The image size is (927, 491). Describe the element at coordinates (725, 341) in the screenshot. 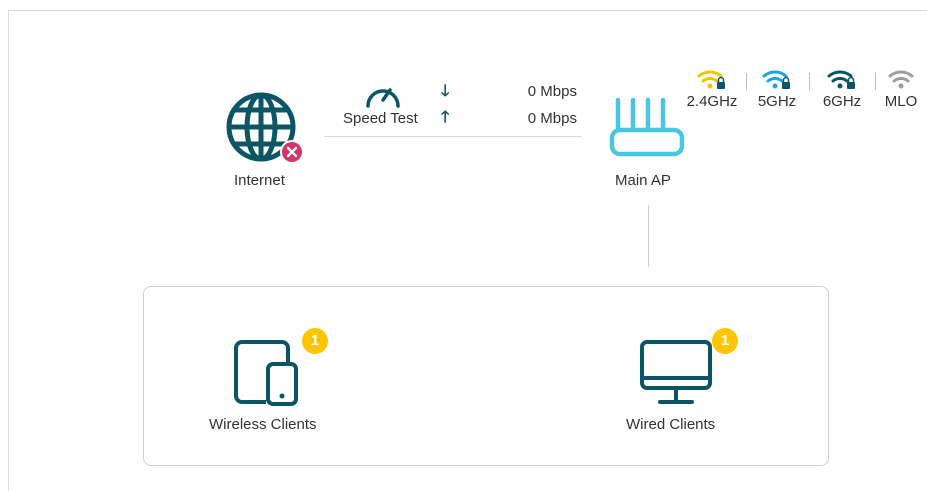

I see `wired-count-badge: 1` at that location.